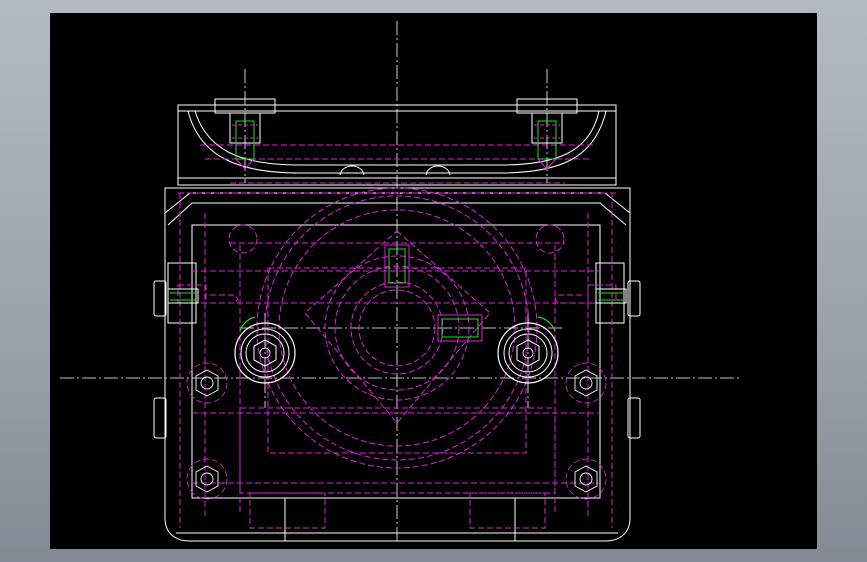 This screenshot has height=562, width=867. What do you see at coordinates (550, 239) in the screenshot?
I see `corner-boss-top-right` at bounding box center [550, 239].